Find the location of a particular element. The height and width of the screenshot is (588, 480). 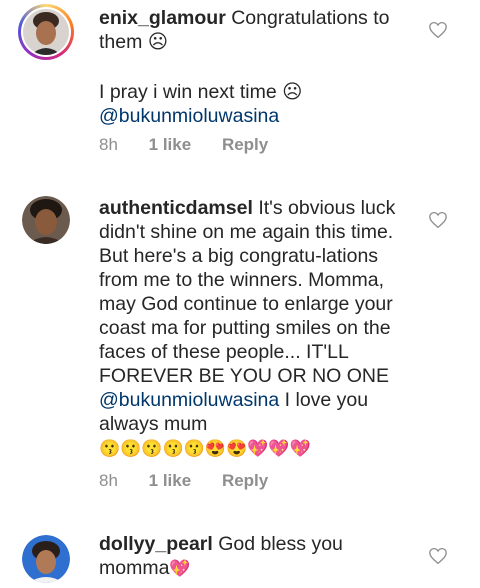

comment-text: dollyy_pearl God bless you momma💖 is located at coordinates (258, 556).